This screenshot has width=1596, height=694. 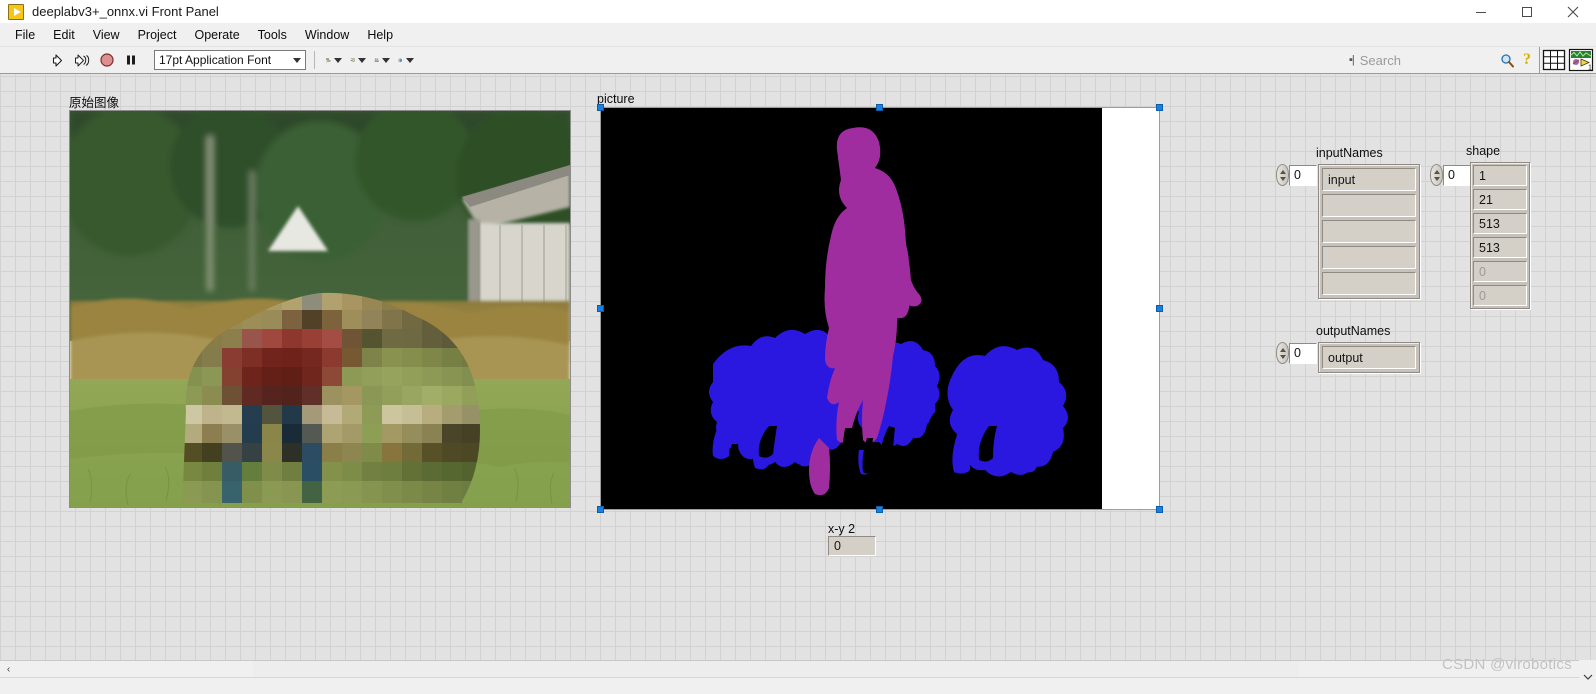 What do you see at coordinates (1483, 151) in the screenshot?
I see `shape-label: shape` at bounding box center [1483, 151].